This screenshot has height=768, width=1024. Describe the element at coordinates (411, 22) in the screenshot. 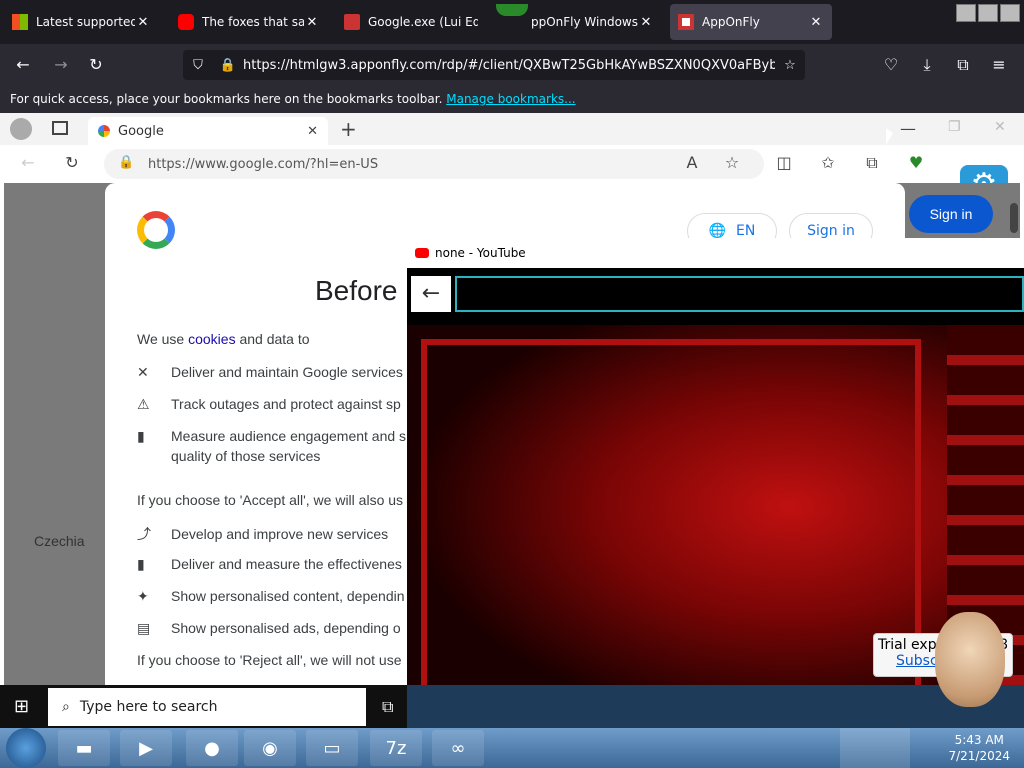

I see `tab-google-exe: Google.exe (Lui Ed` at that location.